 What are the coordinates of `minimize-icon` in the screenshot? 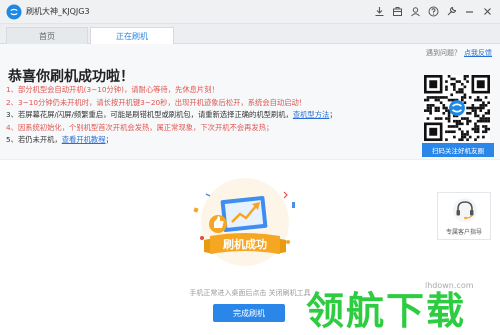 It's located at (469, 11).